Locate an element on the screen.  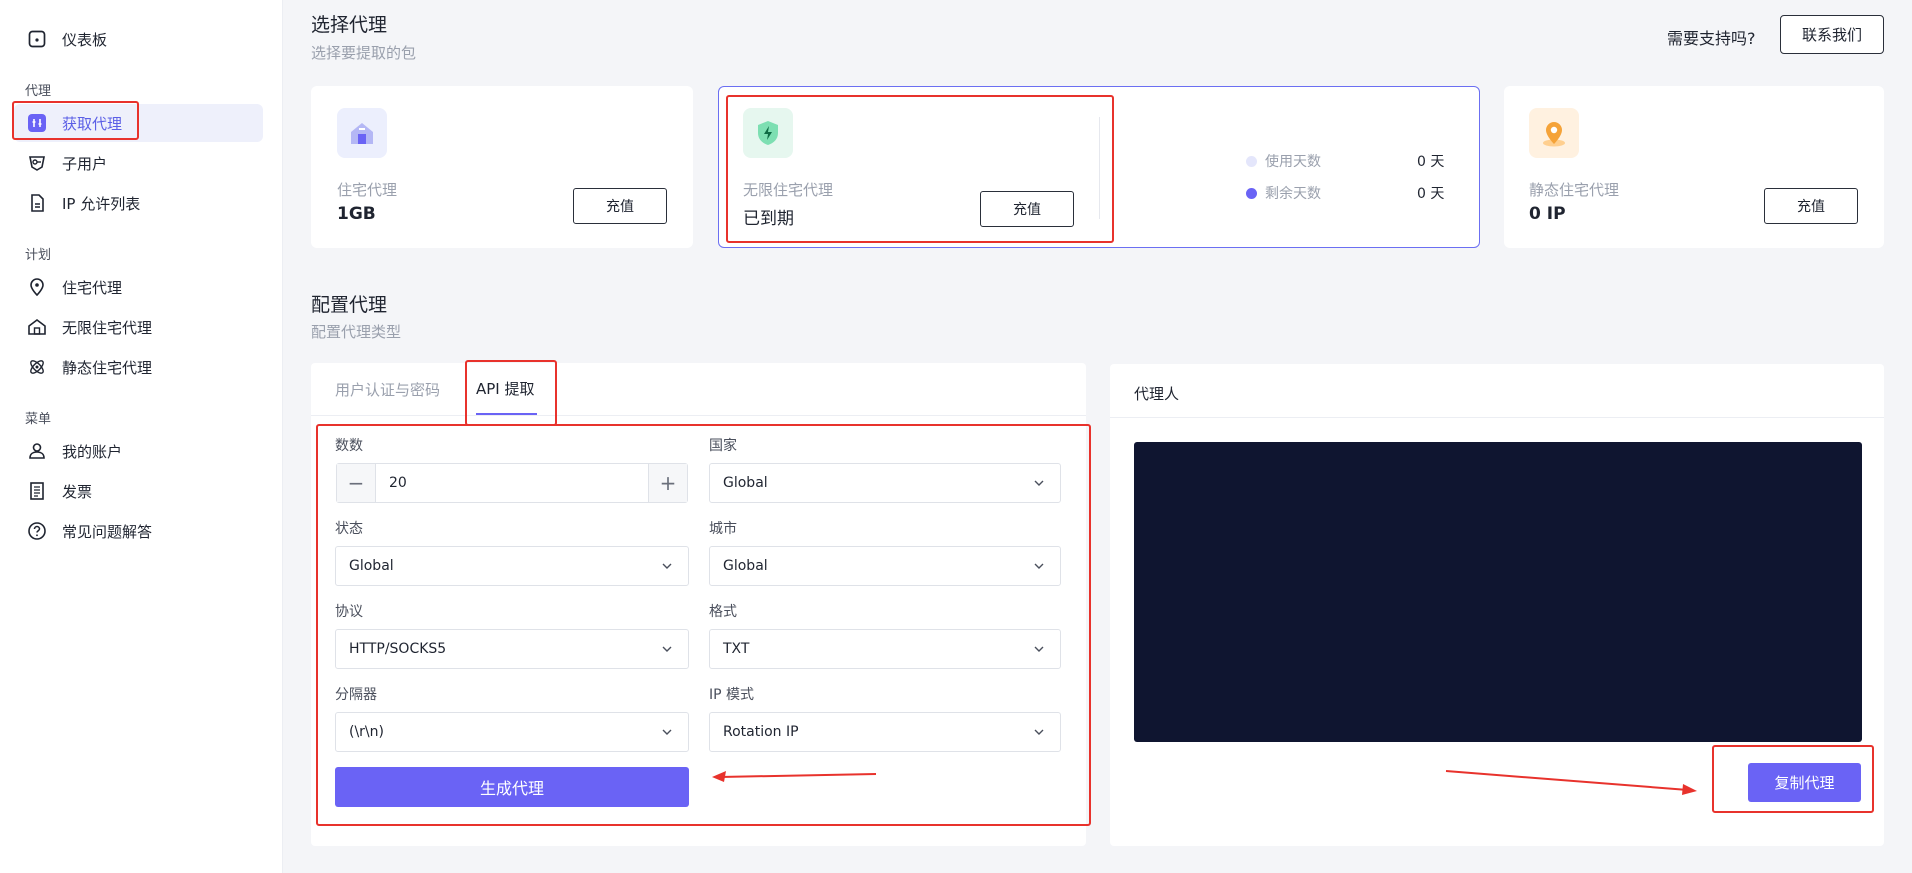
annotation-arrow-copy is located at coordinates (1567, 780).